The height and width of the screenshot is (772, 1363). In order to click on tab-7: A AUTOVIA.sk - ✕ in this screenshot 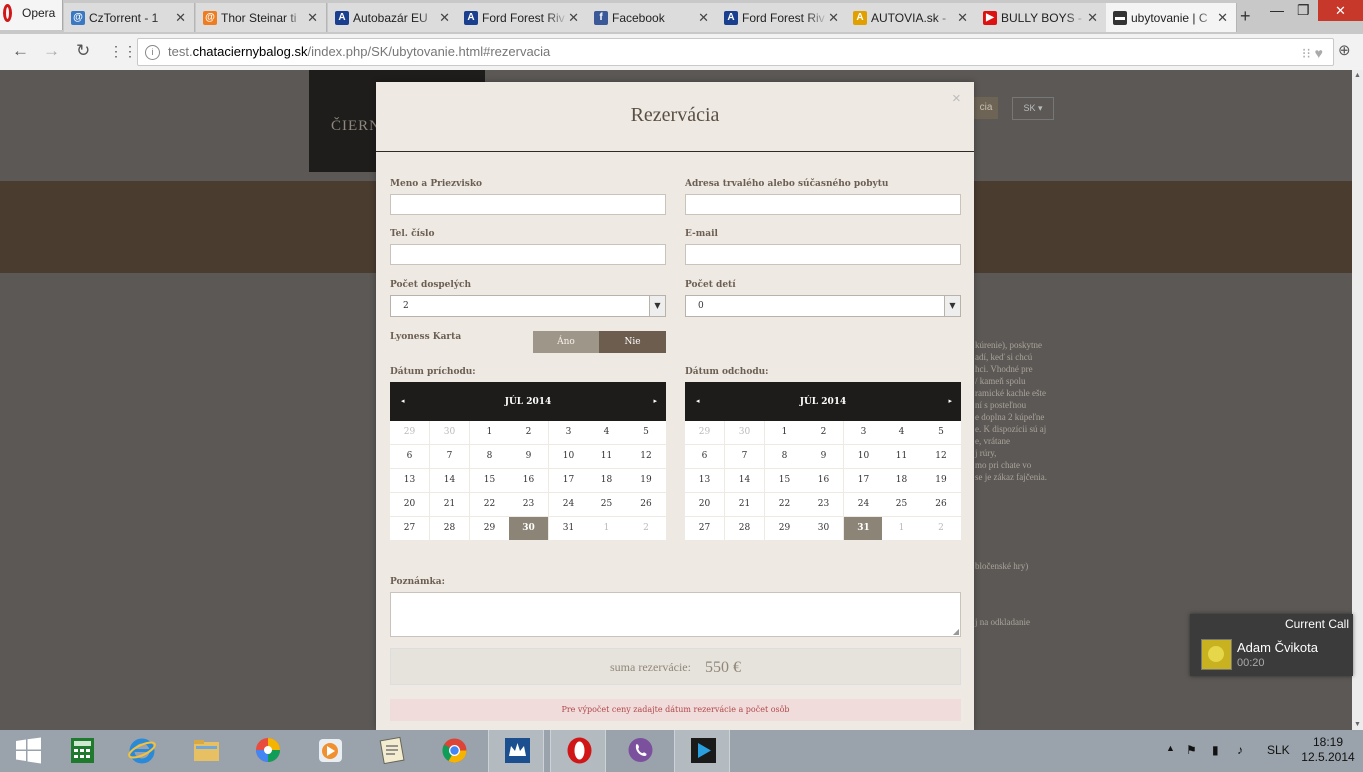, I will do `click(911, 17)`.